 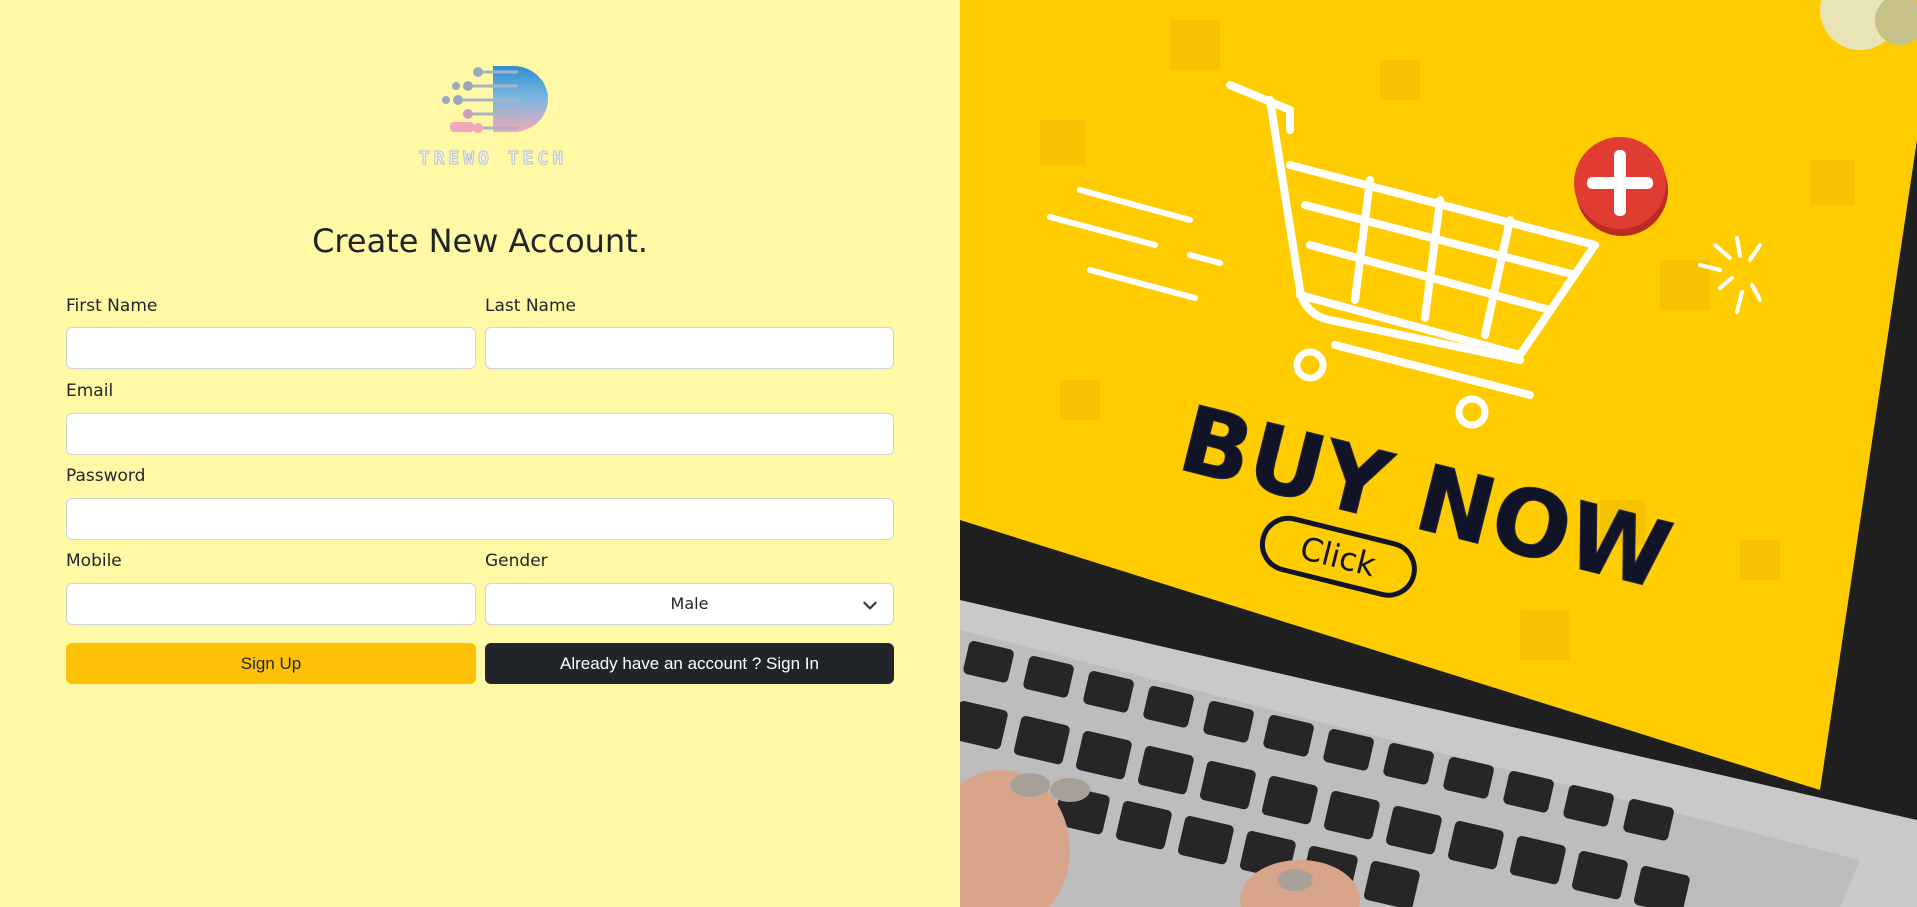 I want to click on mobile-input, so click(x=271, y=604).